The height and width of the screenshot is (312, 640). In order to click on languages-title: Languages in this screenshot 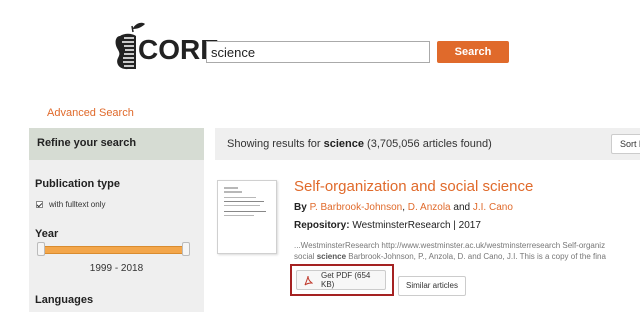, I will do `click(64, 300)`.